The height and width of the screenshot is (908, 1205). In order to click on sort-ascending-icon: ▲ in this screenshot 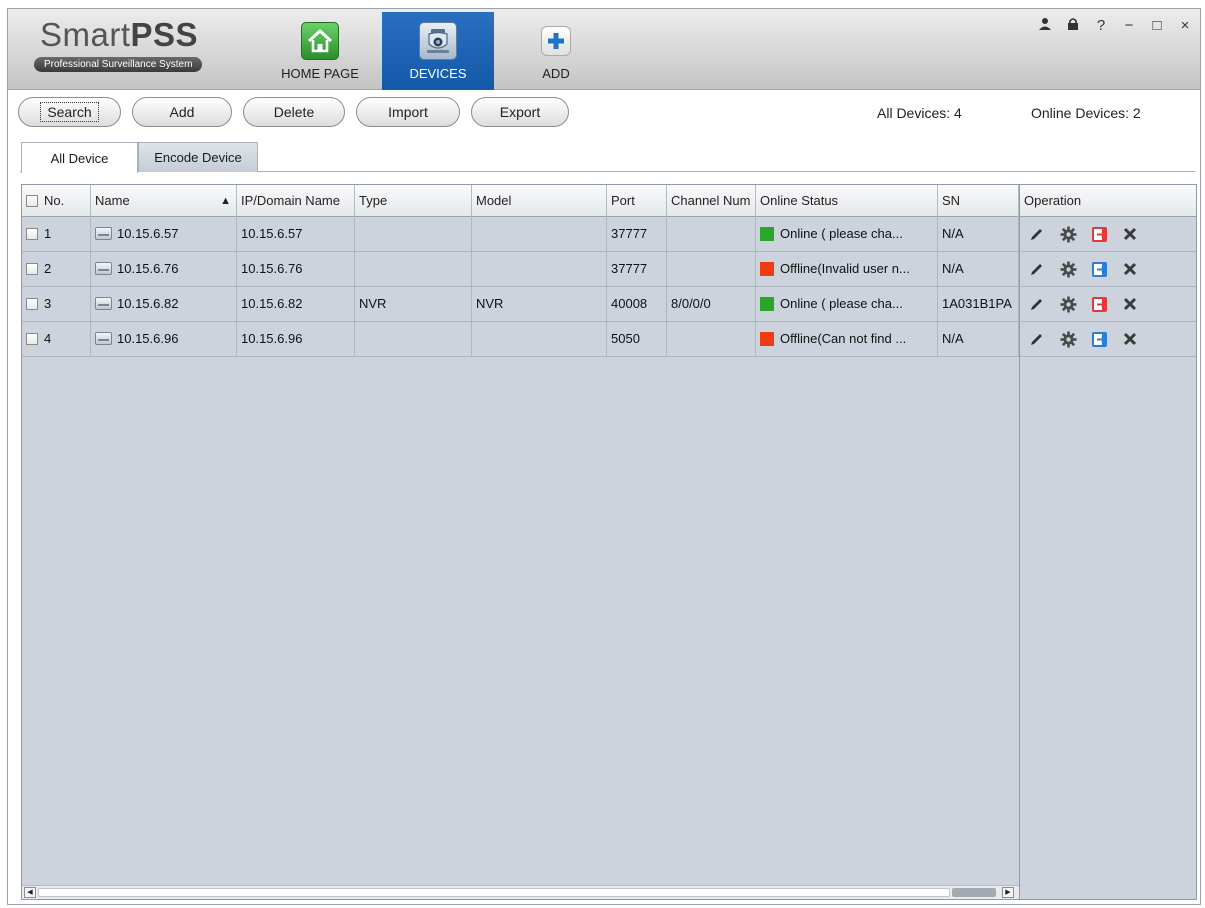, I will do `click(225, 201)`.